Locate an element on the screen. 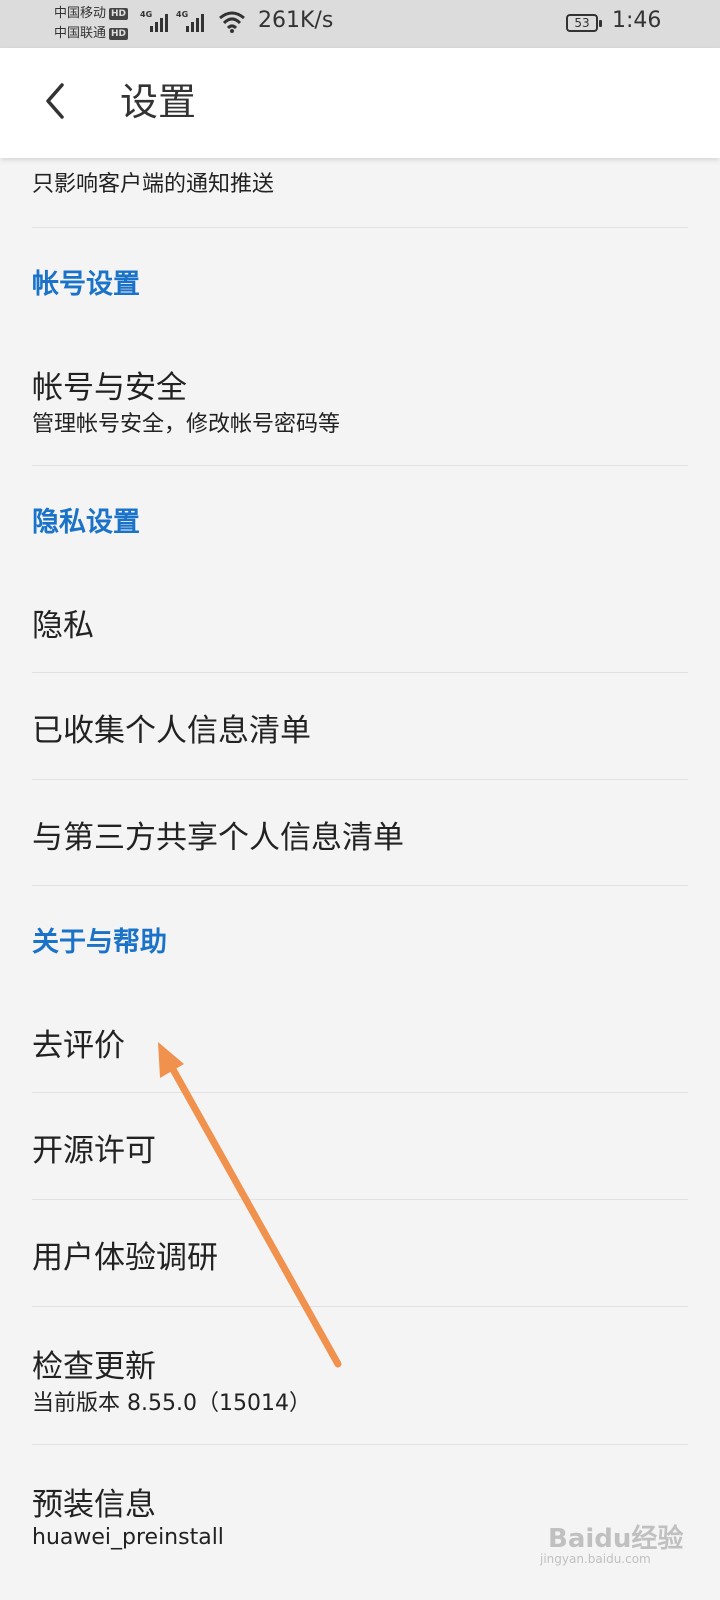  check-update-subtitle: 当前版本 8.55.0（15014） is located at coordinates (171, 1403).